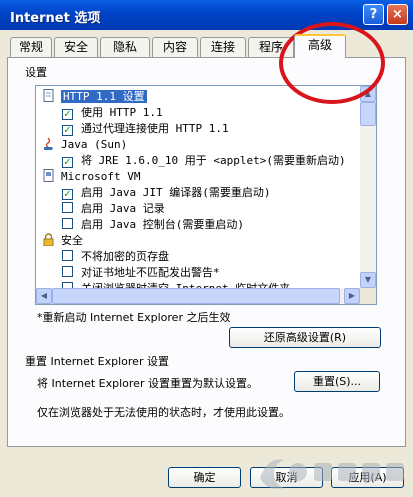 This screenshot has height=497, width=413. I want to click on java-icon, so click(48, 143).